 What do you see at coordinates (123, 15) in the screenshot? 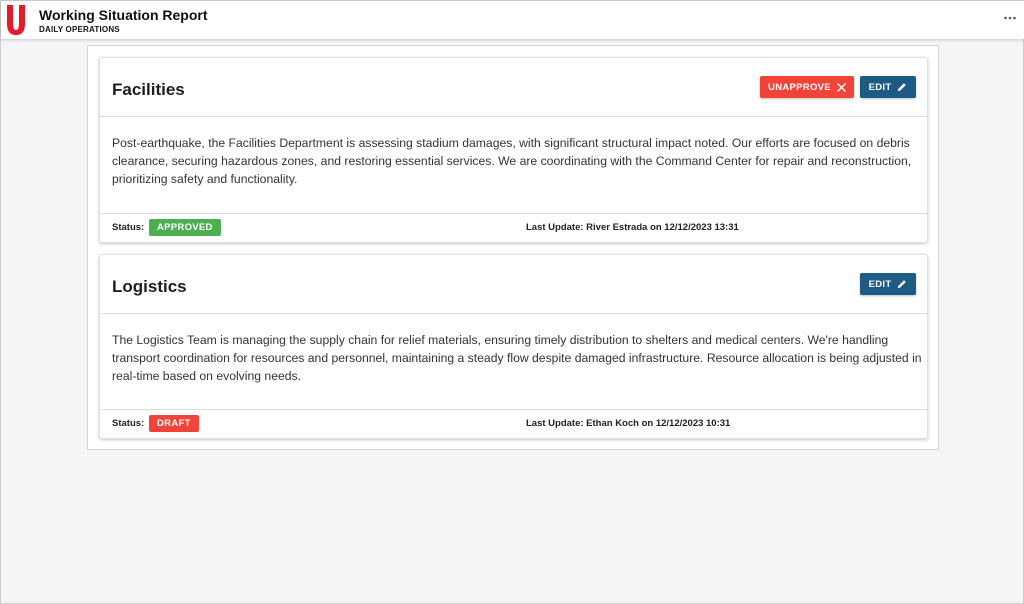
I see `app-title: Working Situation Report` at bounding box center [123, 15].